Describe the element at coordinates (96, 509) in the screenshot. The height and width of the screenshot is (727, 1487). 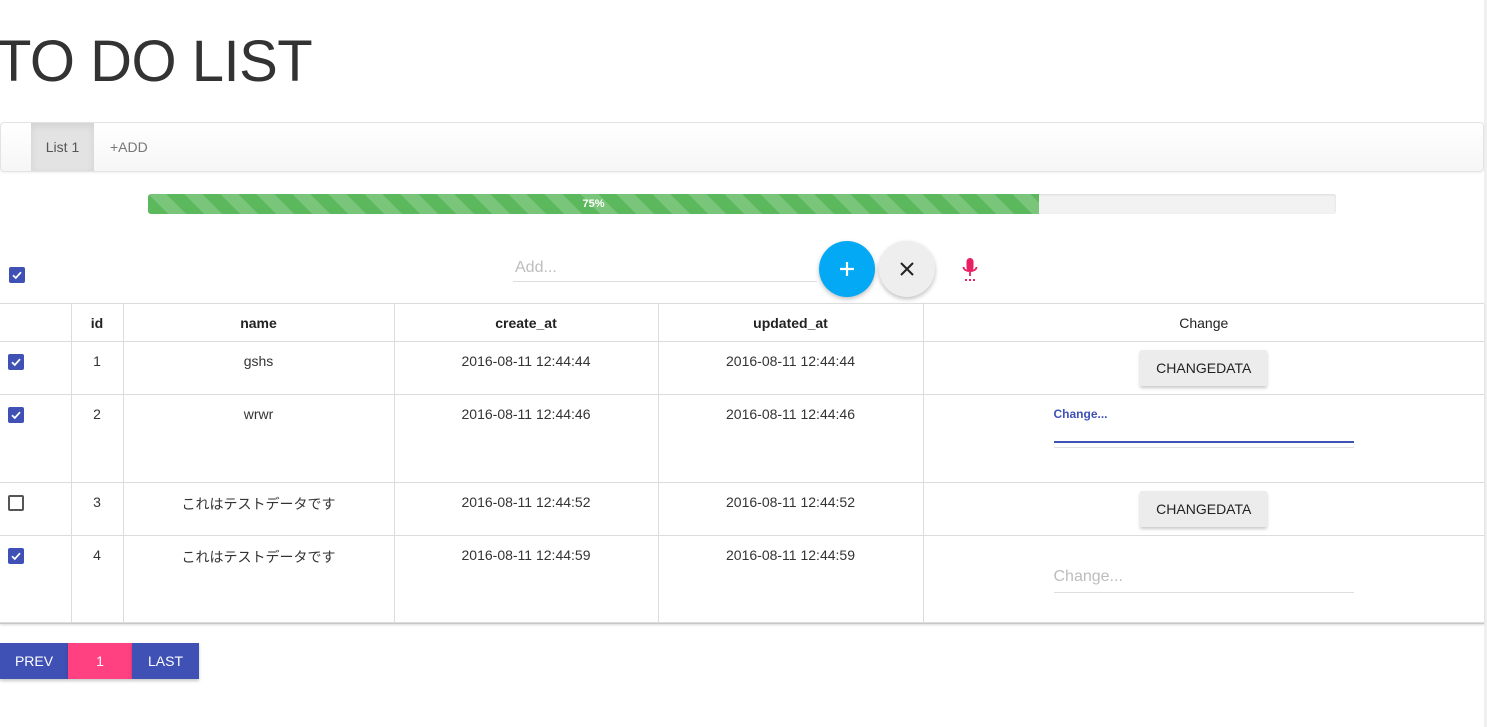
I see `cell-id: 3` at that location.